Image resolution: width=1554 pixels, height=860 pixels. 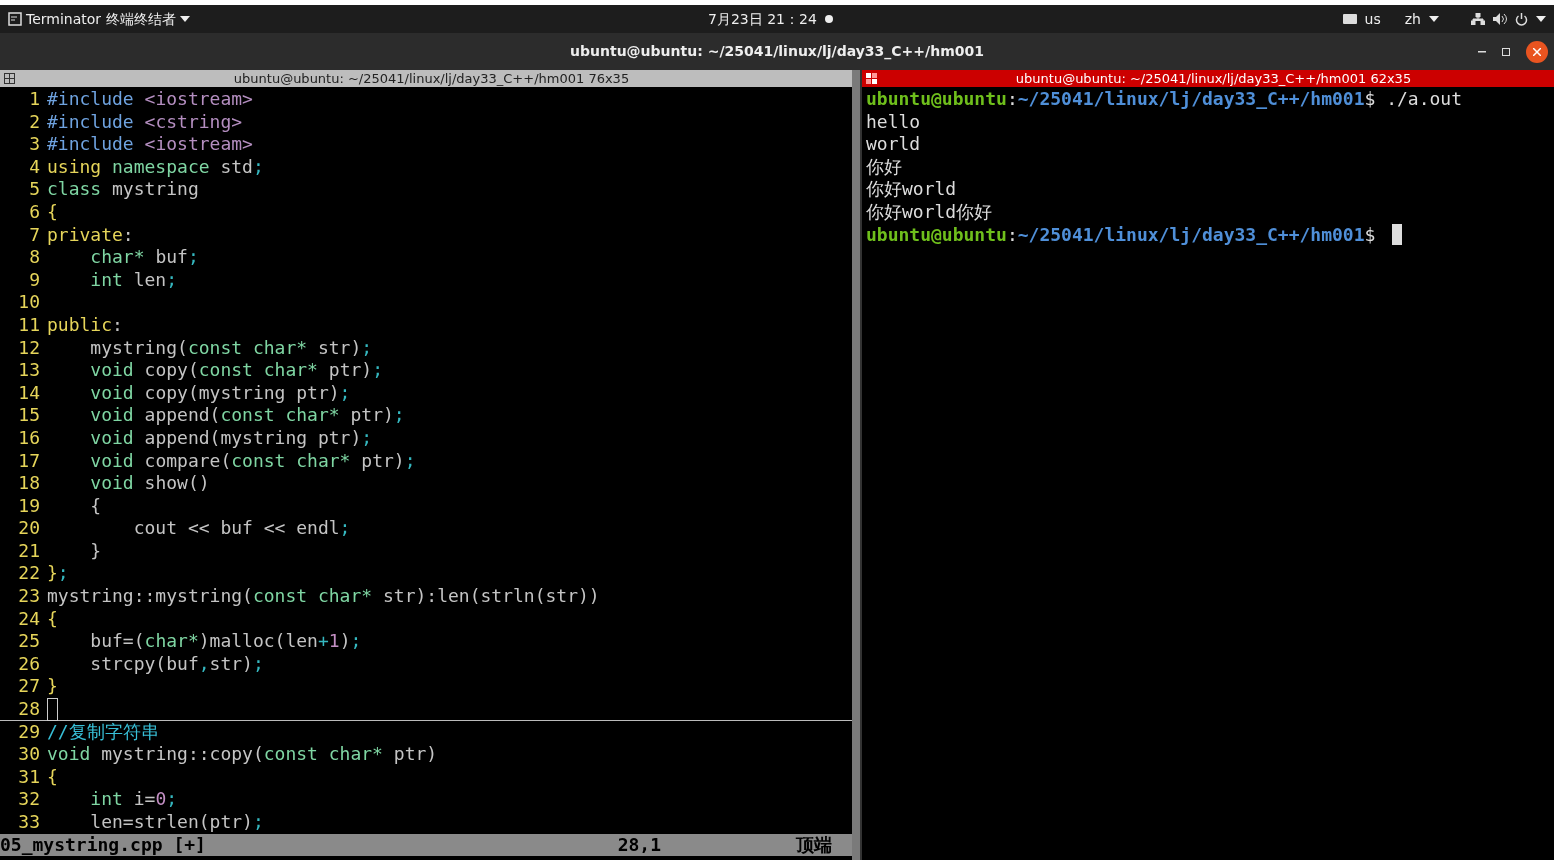 What do you see at coordinates (101, 19) in the screenshot?
I see `app-menu: Terminator 终端终结者` at bounding box center [101, 19].